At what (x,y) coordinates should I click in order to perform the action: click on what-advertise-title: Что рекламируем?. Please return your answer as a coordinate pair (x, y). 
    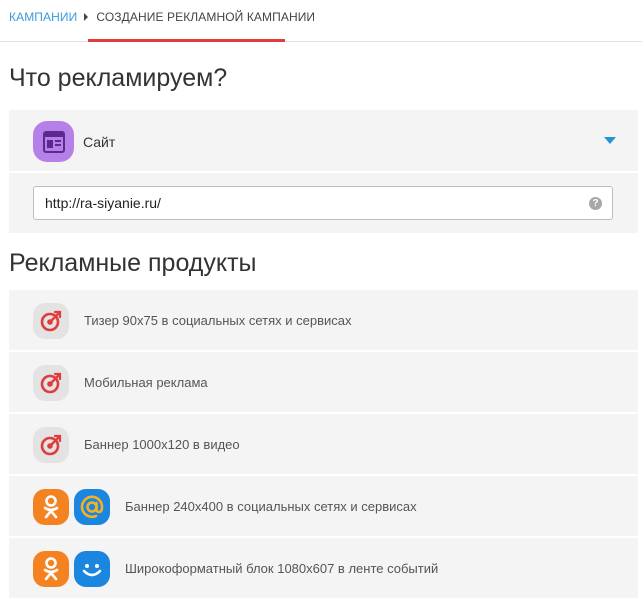
    Looking at the image, I should click on (118, 78).